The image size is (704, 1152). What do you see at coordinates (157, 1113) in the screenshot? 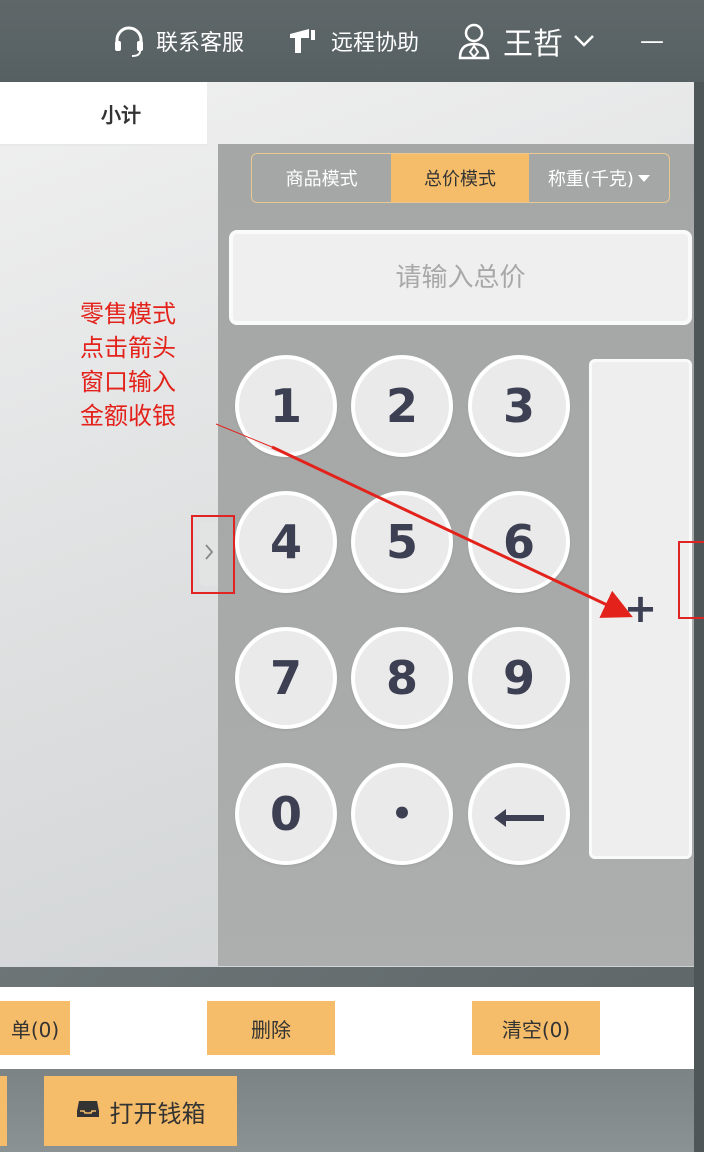
I see `open-cash-drawer-label: 打开钱箱` at bounding box center [157, 1113].